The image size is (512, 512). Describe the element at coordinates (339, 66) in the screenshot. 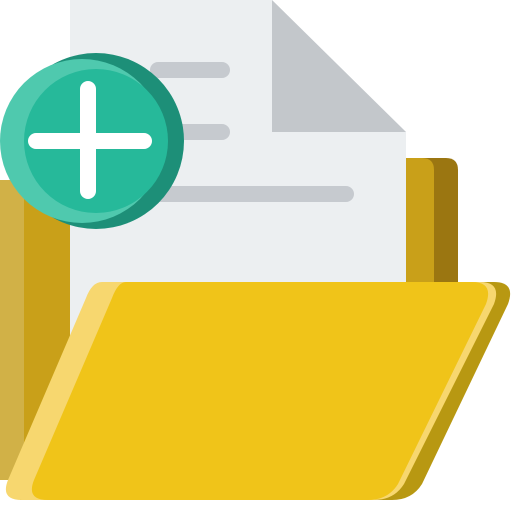

I see `document-fold` at that location.